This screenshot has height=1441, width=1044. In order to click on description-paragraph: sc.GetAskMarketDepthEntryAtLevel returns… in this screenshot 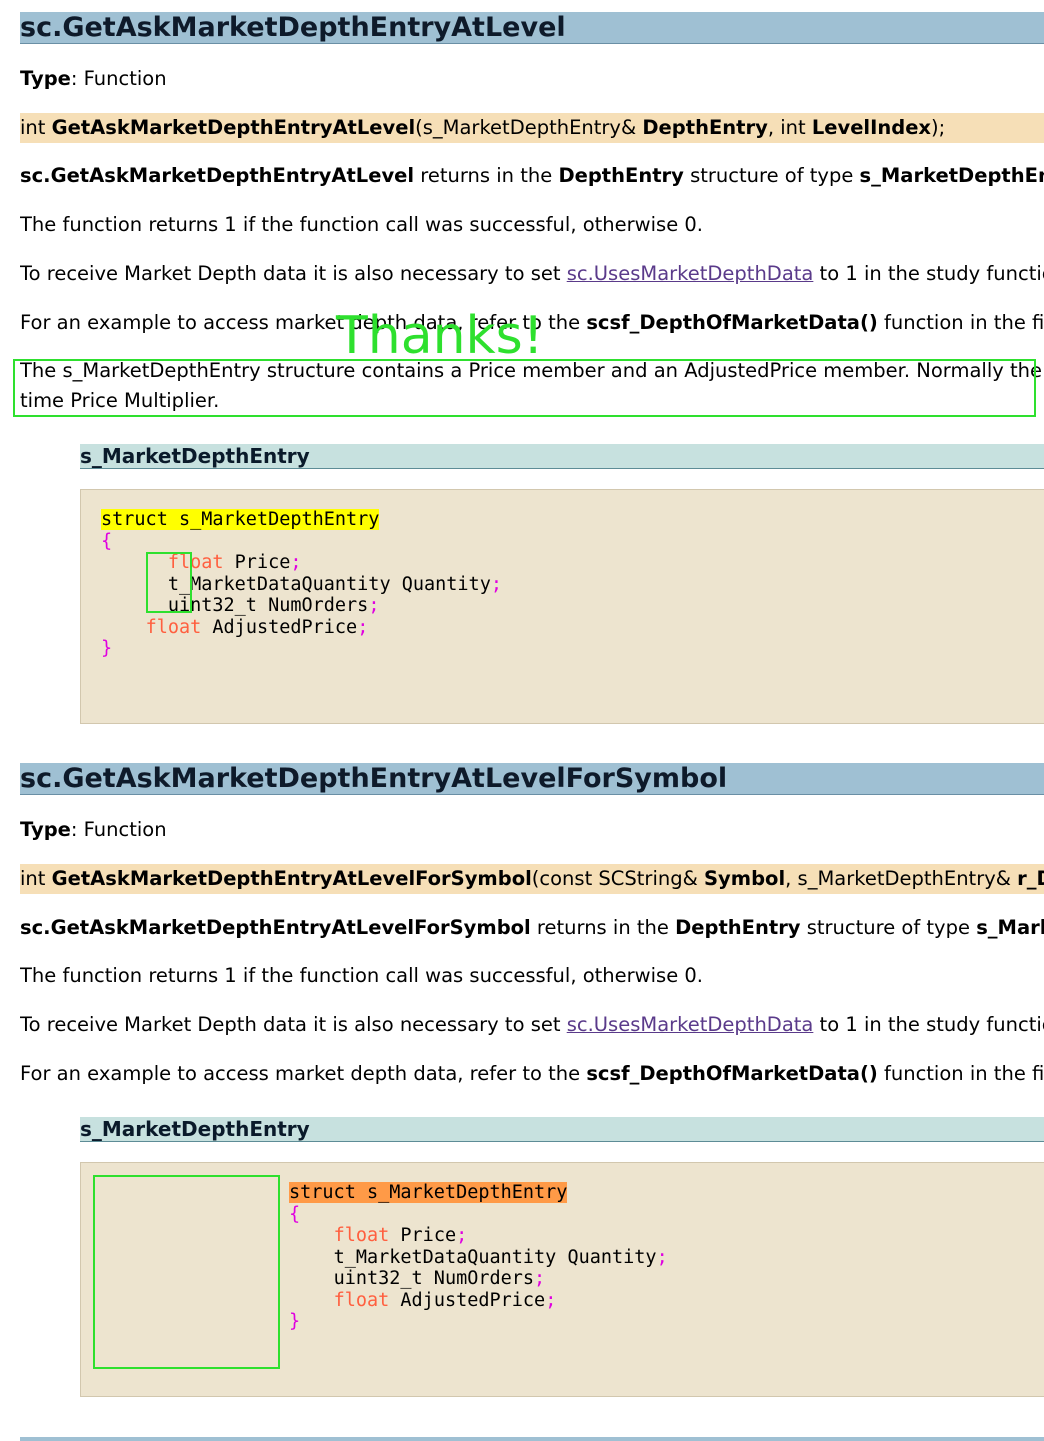, I will do `click(532, 176)`.